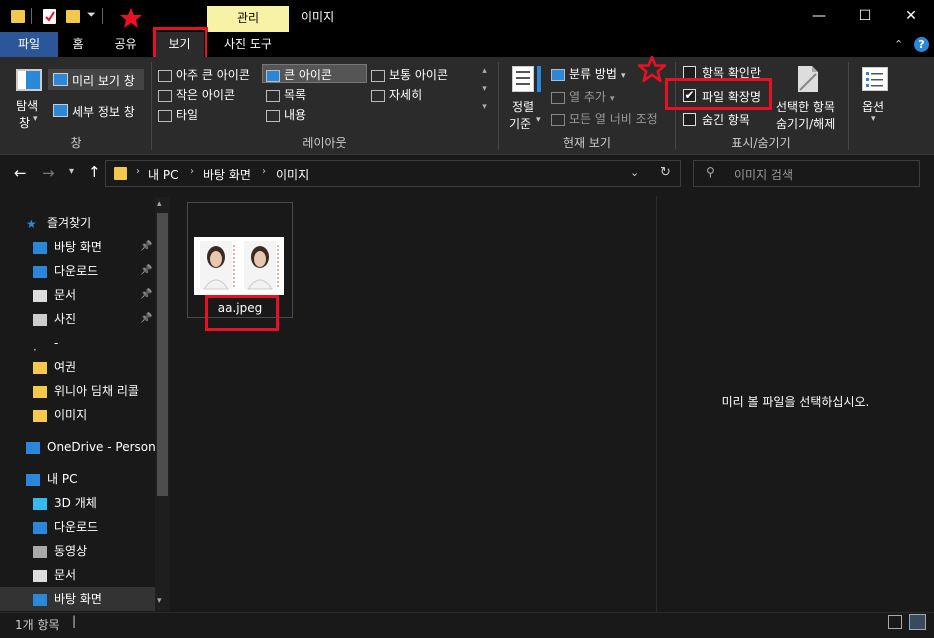  Describe the element at coordinates (587, 143) in the screenshot. I see `group-label-current-view: 현재 보기` at that location.